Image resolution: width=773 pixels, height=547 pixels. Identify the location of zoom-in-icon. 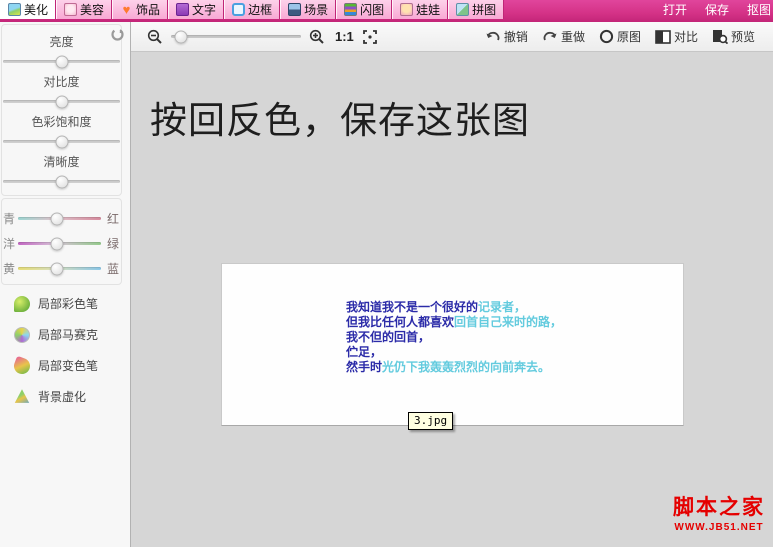
(317, 37).